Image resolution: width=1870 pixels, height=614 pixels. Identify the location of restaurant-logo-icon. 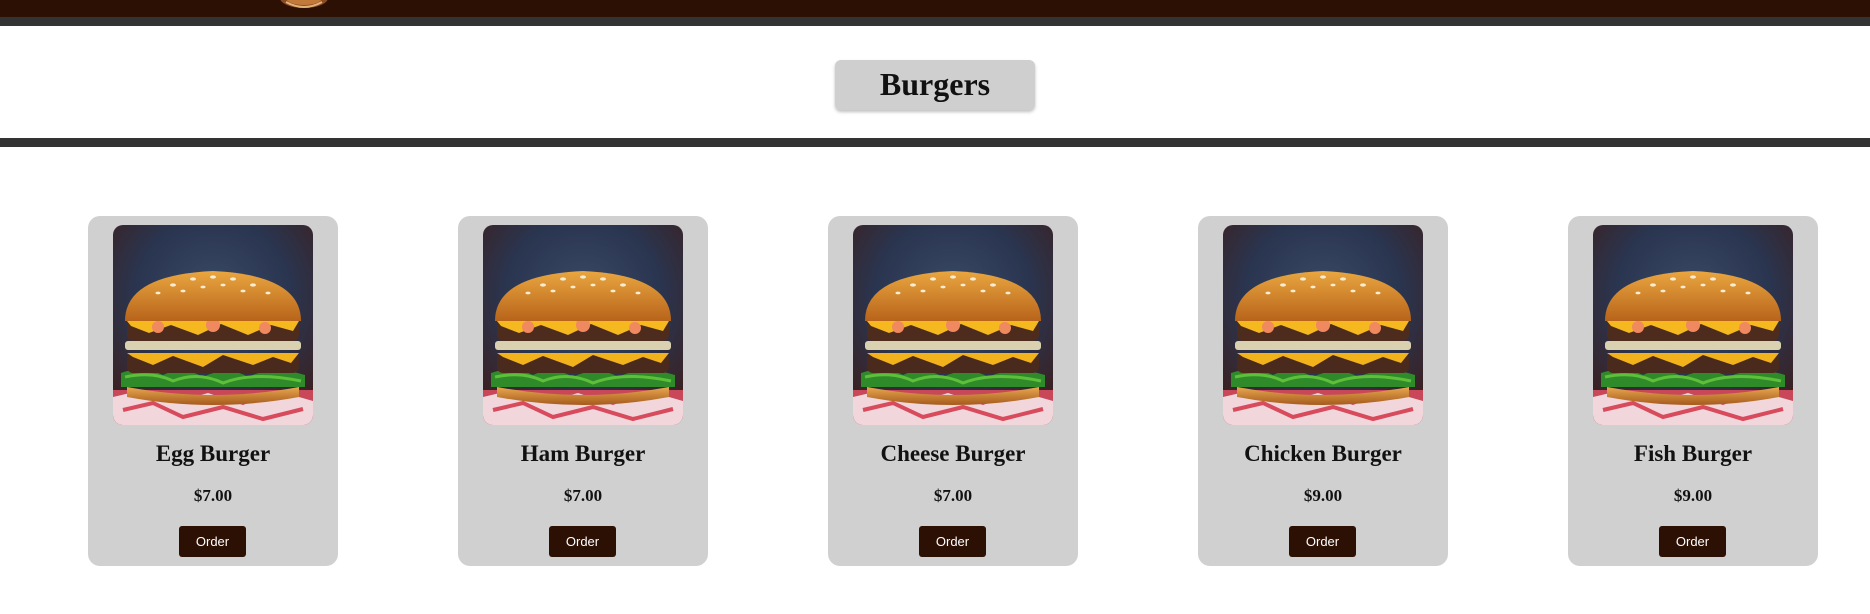
(304, 5).